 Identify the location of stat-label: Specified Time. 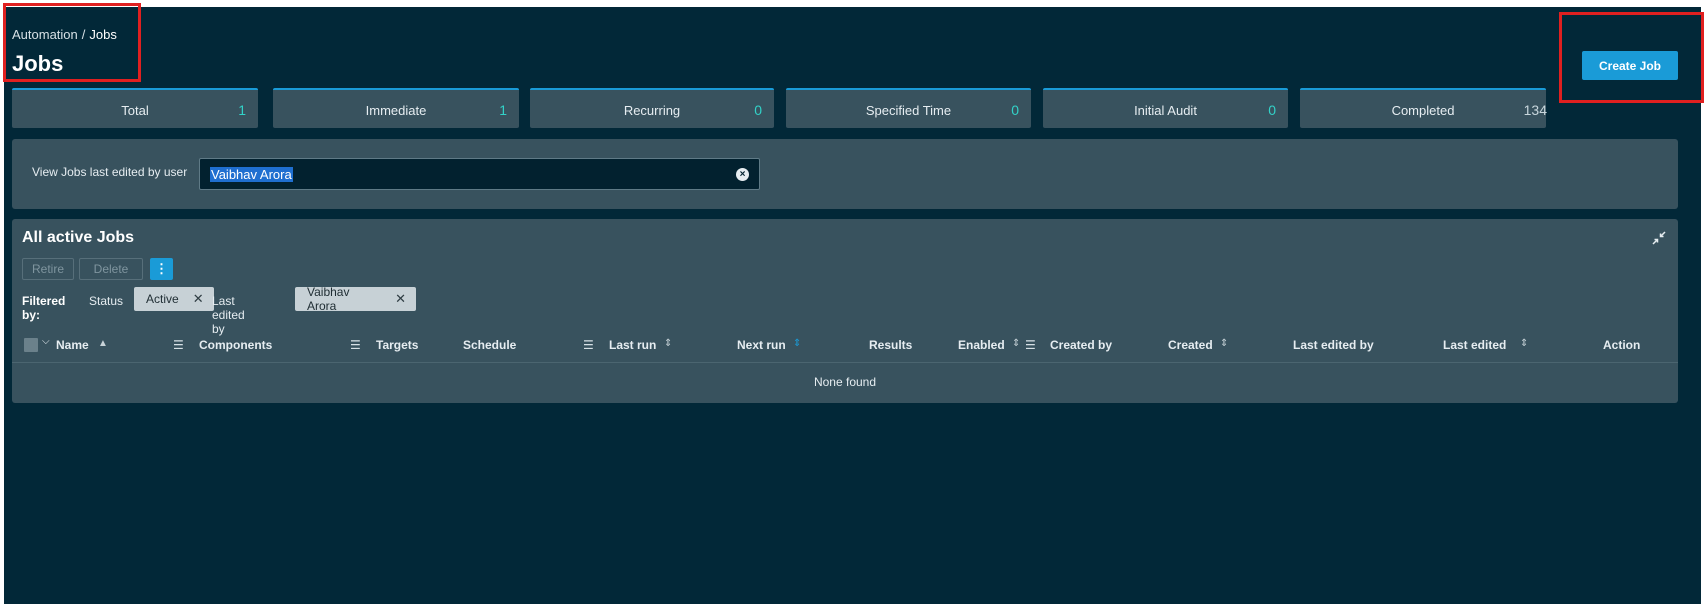
(908, 110).